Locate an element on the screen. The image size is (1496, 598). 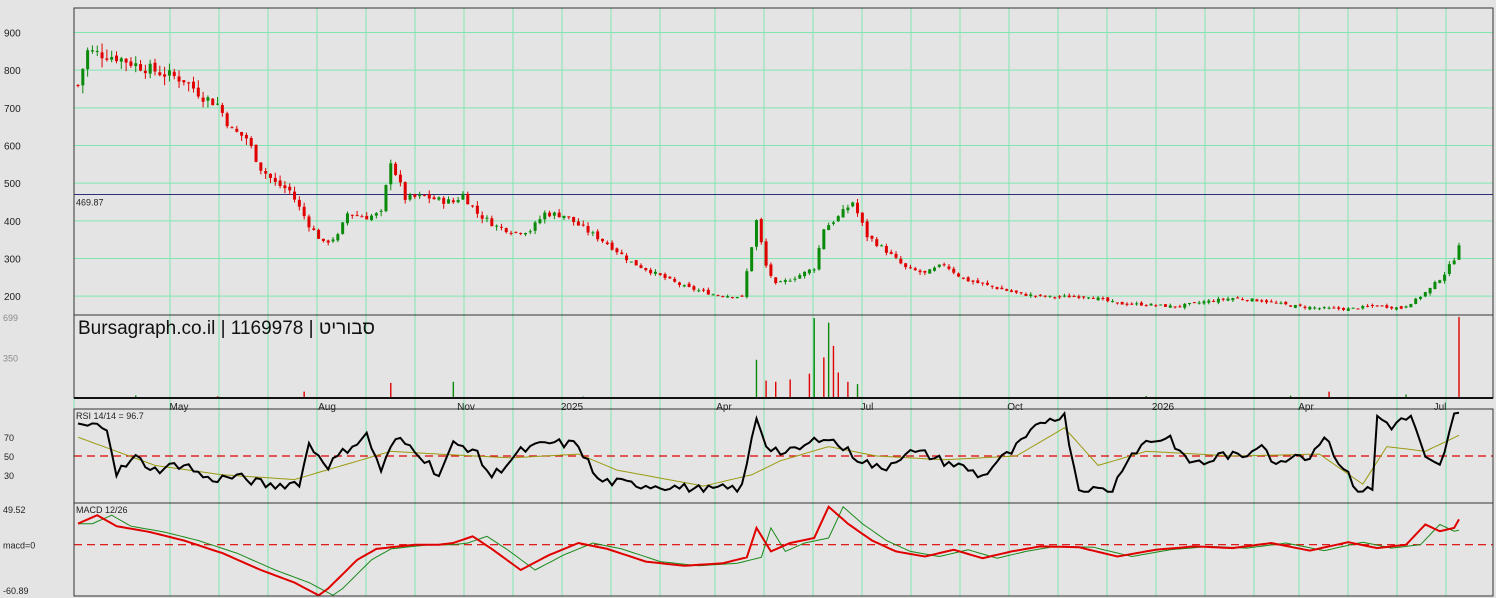
x-axis-month-label: Aug is located at coordinates (327, 407).